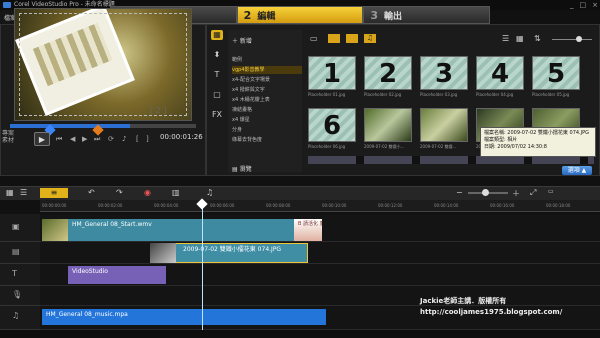 This screenshot has height=338, width=600. I want to click on music-clip: HM_General 08_music.mpa, so click(184, 317).